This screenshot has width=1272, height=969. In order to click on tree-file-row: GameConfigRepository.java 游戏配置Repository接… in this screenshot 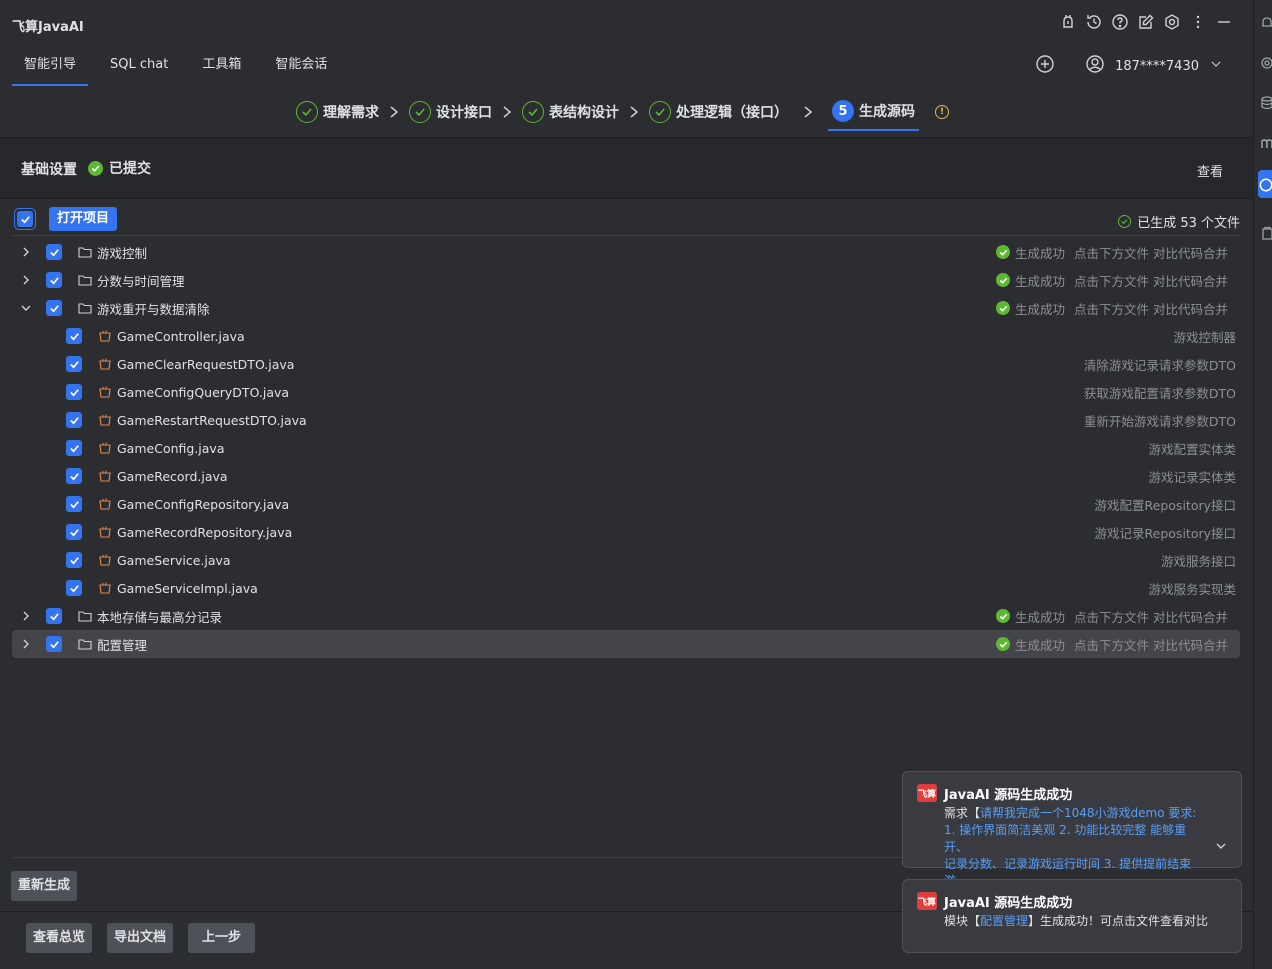, I will do `click(626, 504)`.